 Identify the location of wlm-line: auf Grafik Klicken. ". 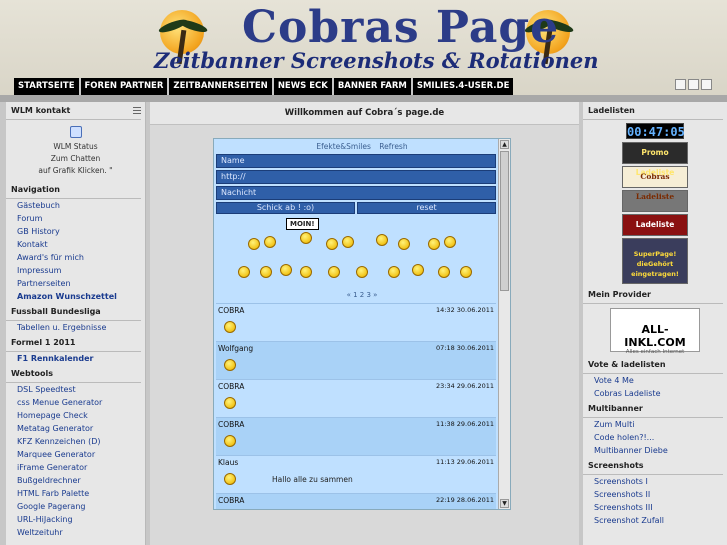
(75, 170).